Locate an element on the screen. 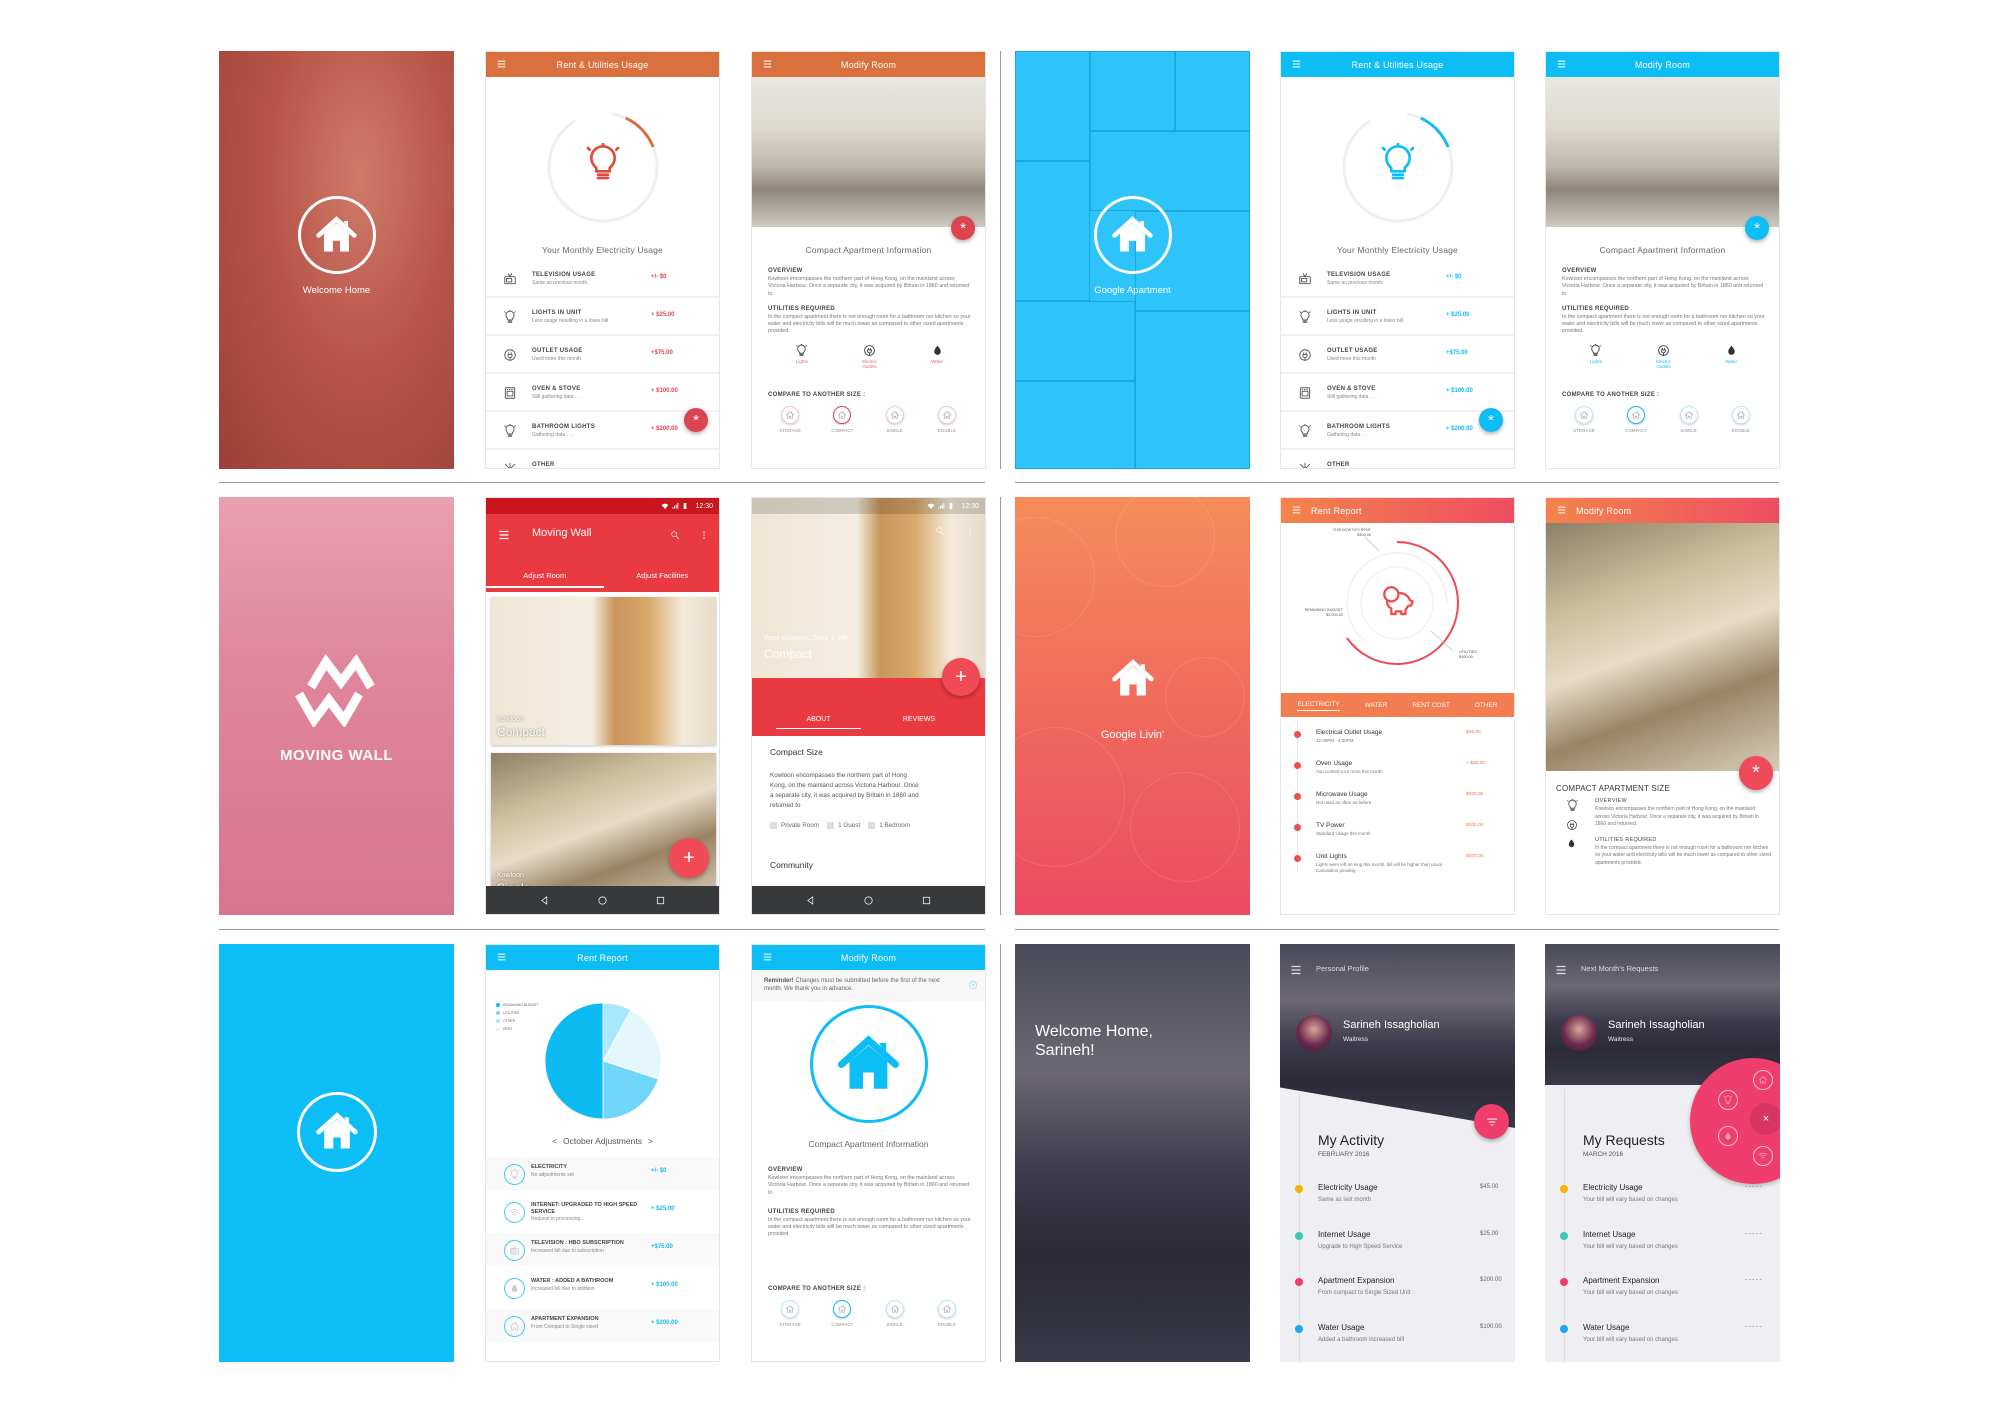 The image size is (2000, 1420). tab-rent-cost: RENT COST is located at coordinates (1430, 705).